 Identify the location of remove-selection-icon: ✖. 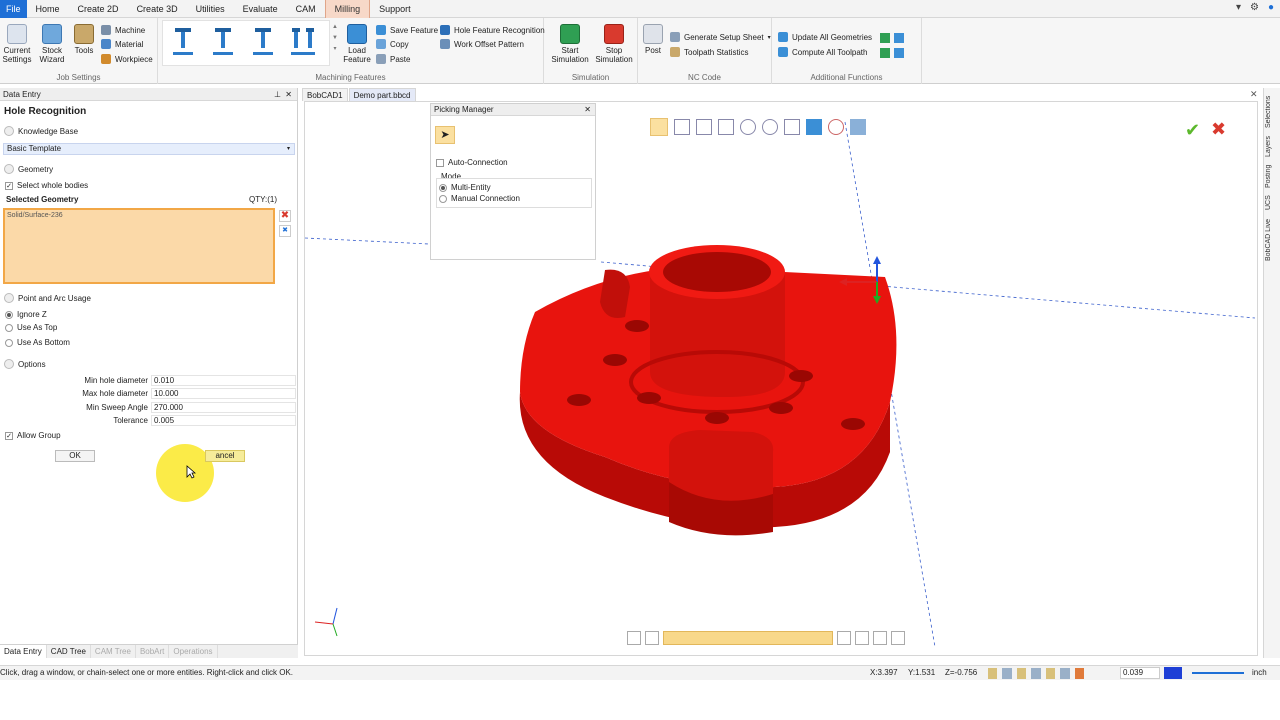
(285, 216).